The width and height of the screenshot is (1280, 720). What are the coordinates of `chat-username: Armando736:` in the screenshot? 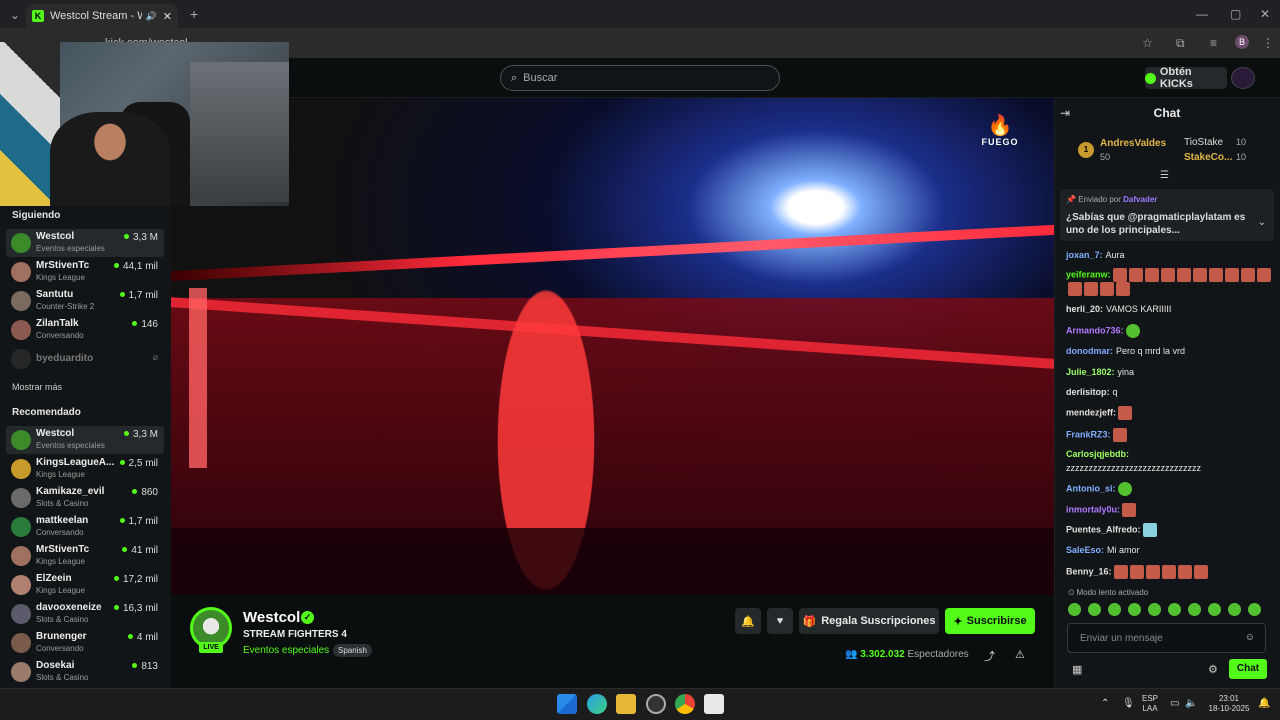 It's located at (1095, 330).